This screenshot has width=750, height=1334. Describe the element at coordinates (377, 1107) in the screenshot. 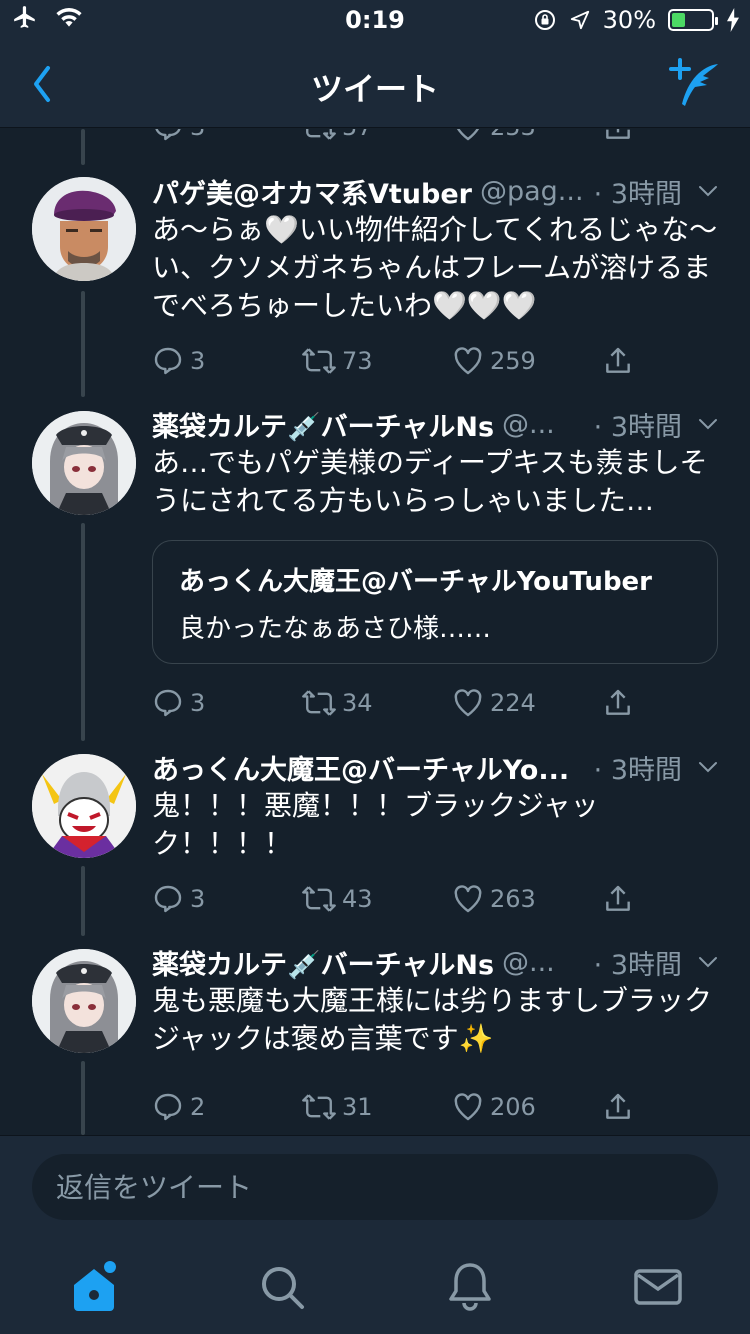

I see `retweet-action: 31` at that location.